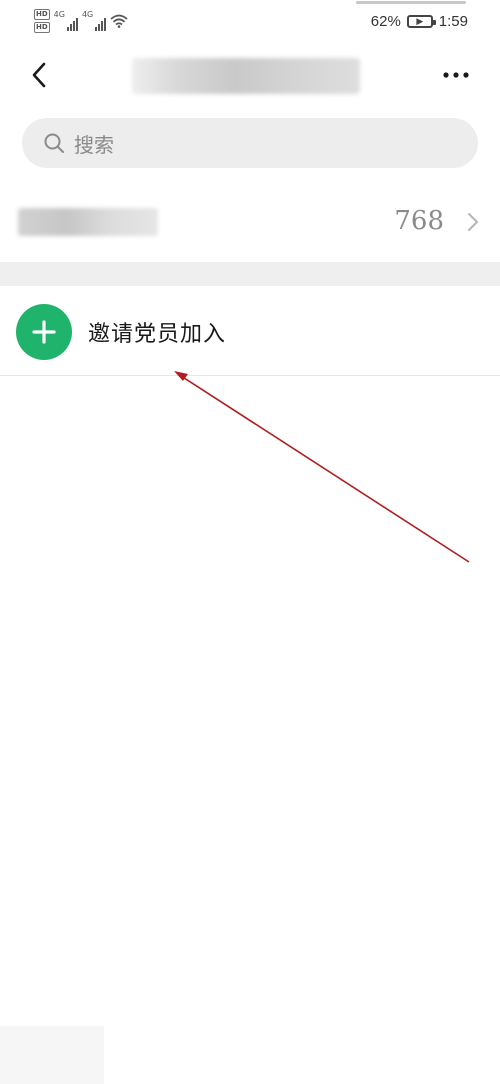 This screenshot has height=1084, width=500. I want to click on more-dots-icon, so click(456, 75).